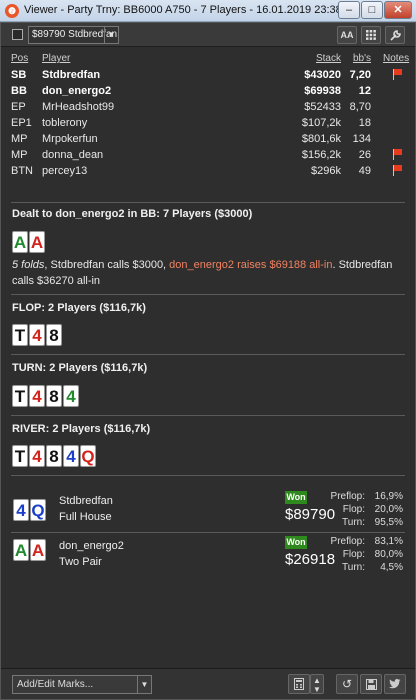 Image resolution: width=416 pixels, height=700 pixels. Describe the element at coordinates (361, 139) in the screenshot. I see `player-bbs: 134` at that location.